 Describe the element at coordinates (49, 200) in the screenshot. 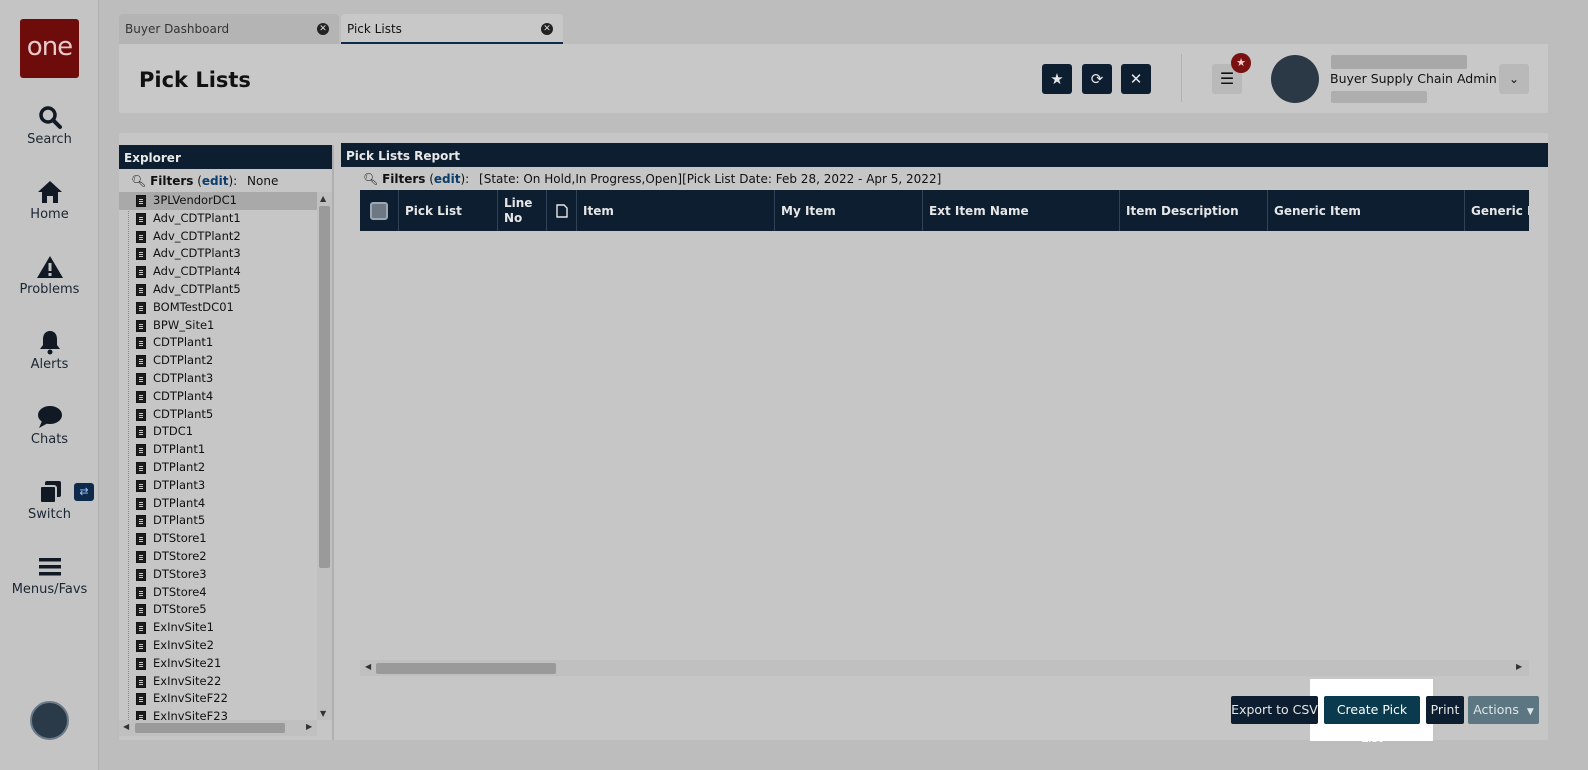

I see `nav-home: Home` at that location.